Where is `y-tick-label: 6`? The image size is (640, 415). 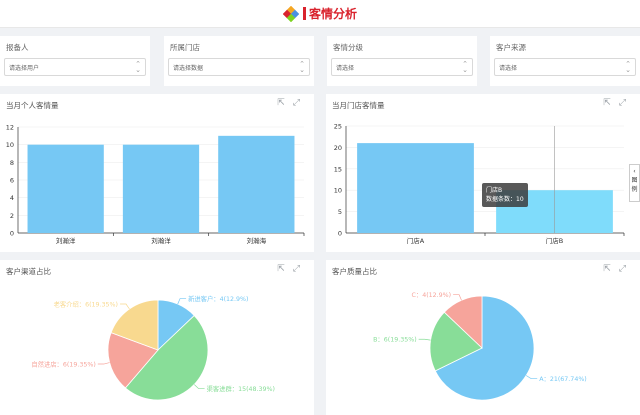 y-tick-label: 6 is located at coordinates (12, 181).